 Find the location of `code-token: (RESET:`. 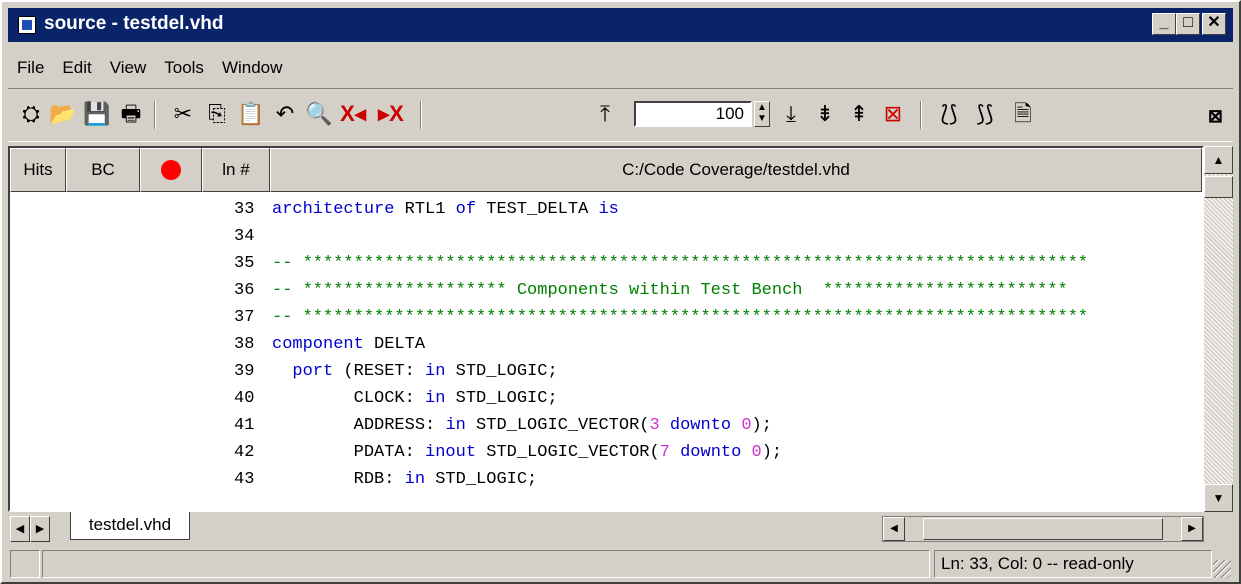

code-token: (RESET: is located at coordinates (379, 371).